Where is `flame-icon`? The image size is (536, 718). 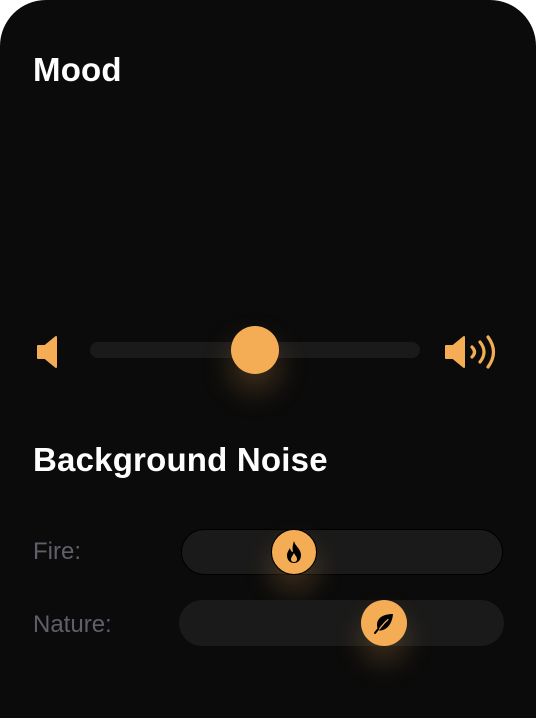 flame-icon is located at coordinates (293, 552).